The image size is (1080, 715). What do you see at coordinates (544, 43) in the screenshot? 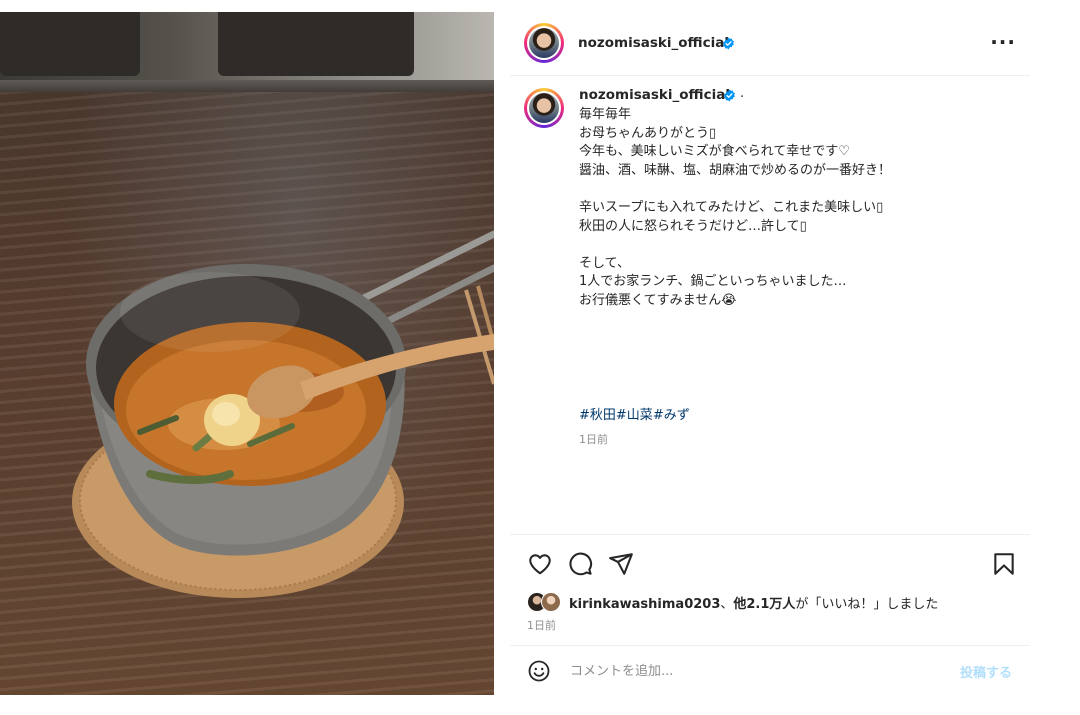
I see `avatar` at bounding box center [544, 43].